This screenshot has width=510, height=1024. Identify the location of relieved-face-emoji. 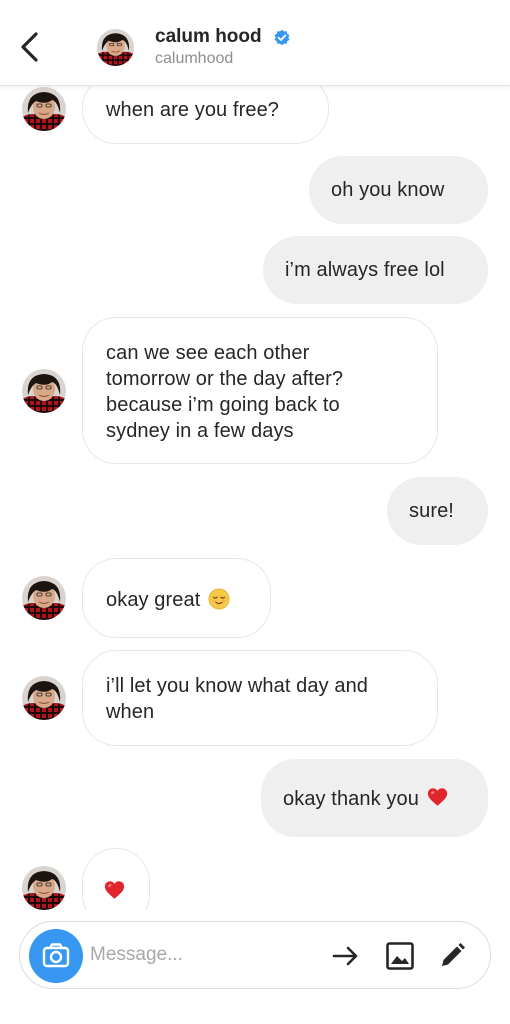
(219, 599).